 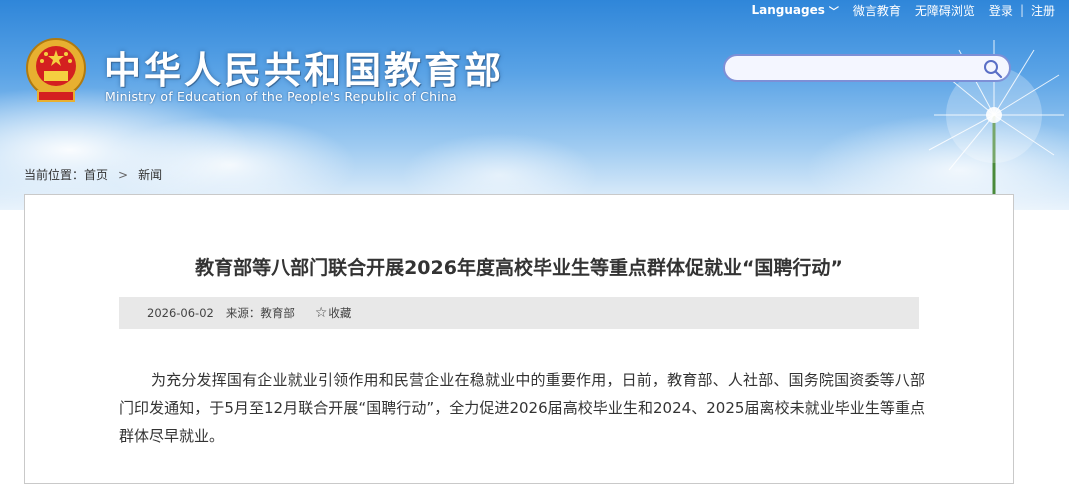 I want to click on favorite-button: ☆ 收藏, so click(x=333, y=313).